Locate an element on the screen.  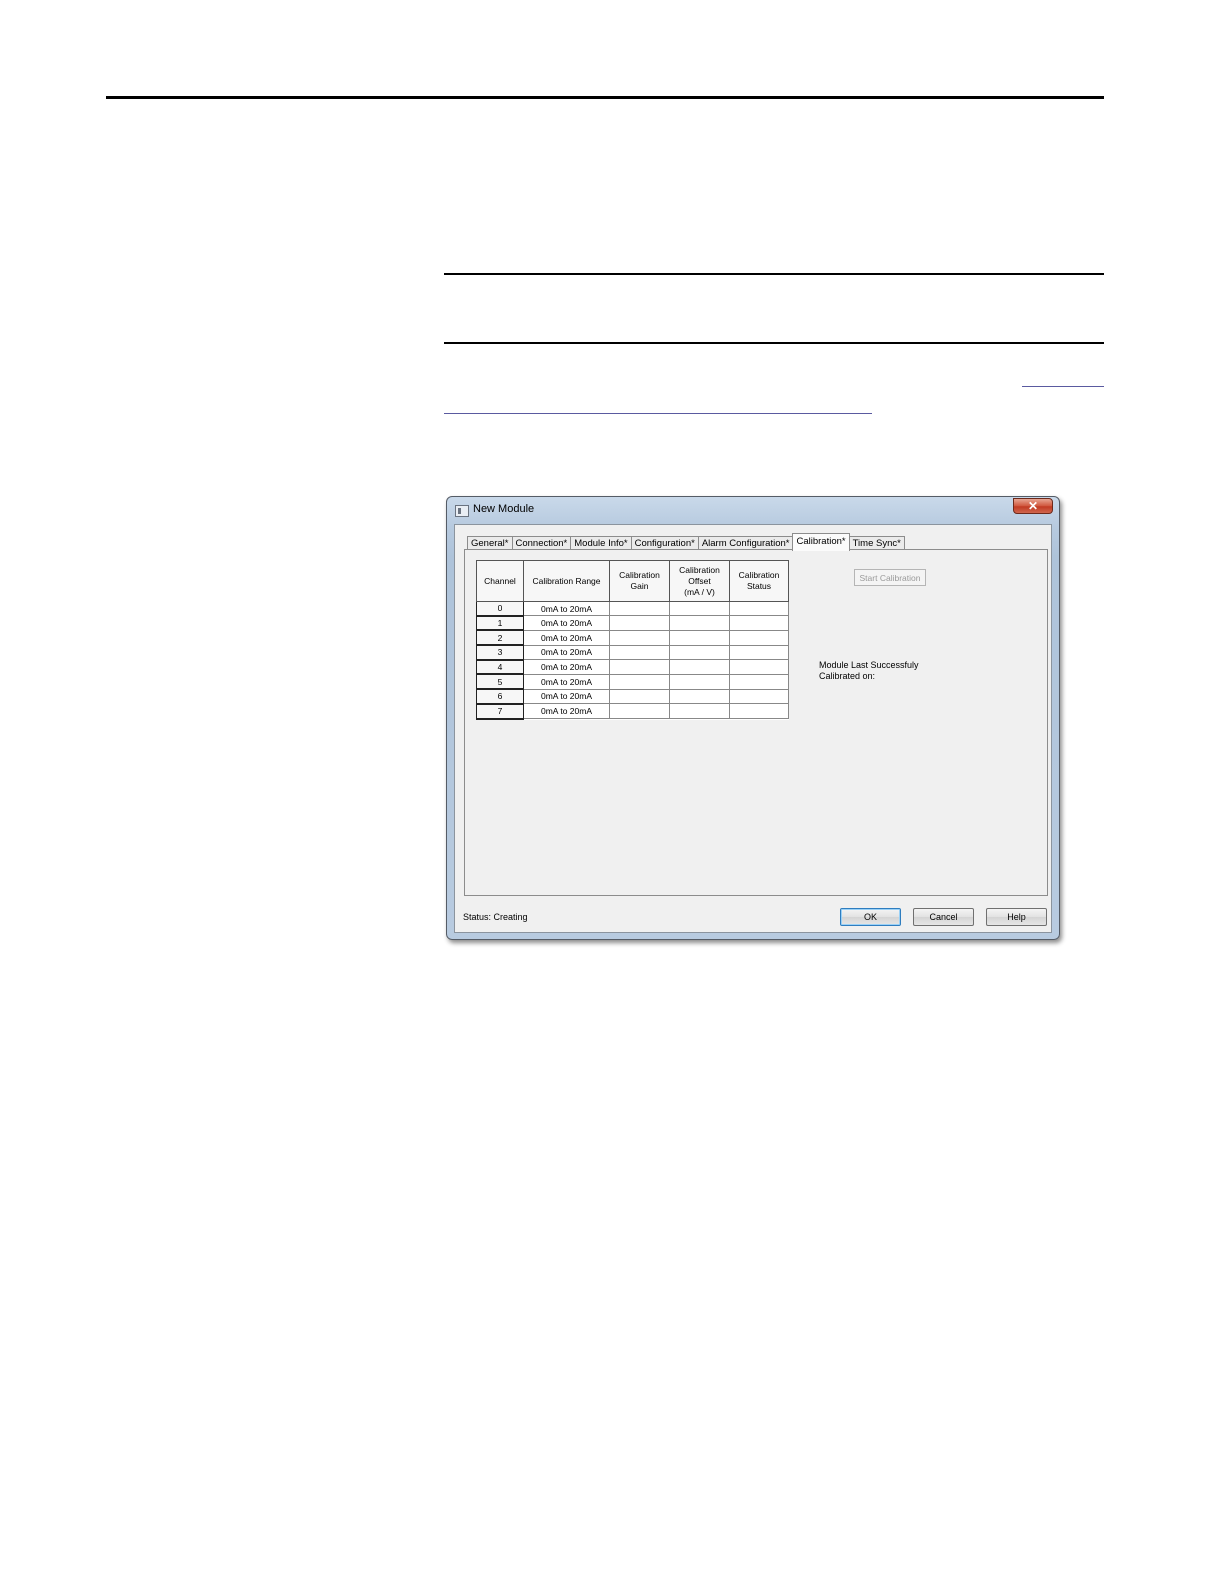
window-title: New Module is located at coordinates (504, 509).